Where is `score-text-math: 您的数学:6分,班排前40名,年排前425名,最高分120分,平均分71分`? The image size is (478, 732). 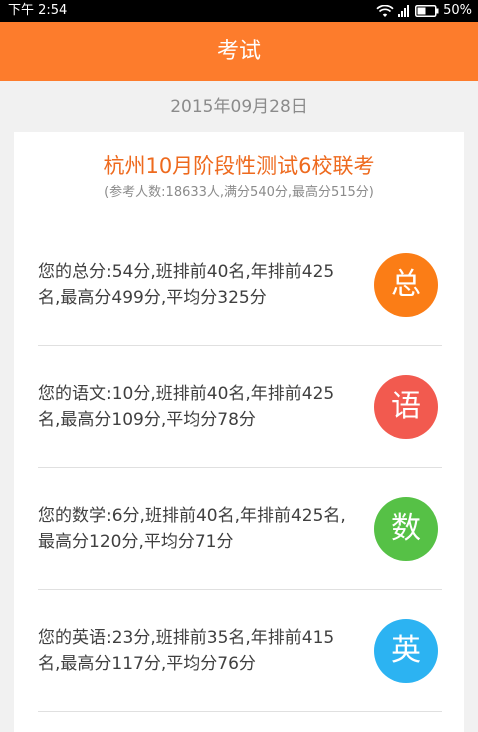
score-text-math: 您的数学:6分,班排前40名,年排前425名,最高分120分,平均分71分 is located at coordinates (192, 528).